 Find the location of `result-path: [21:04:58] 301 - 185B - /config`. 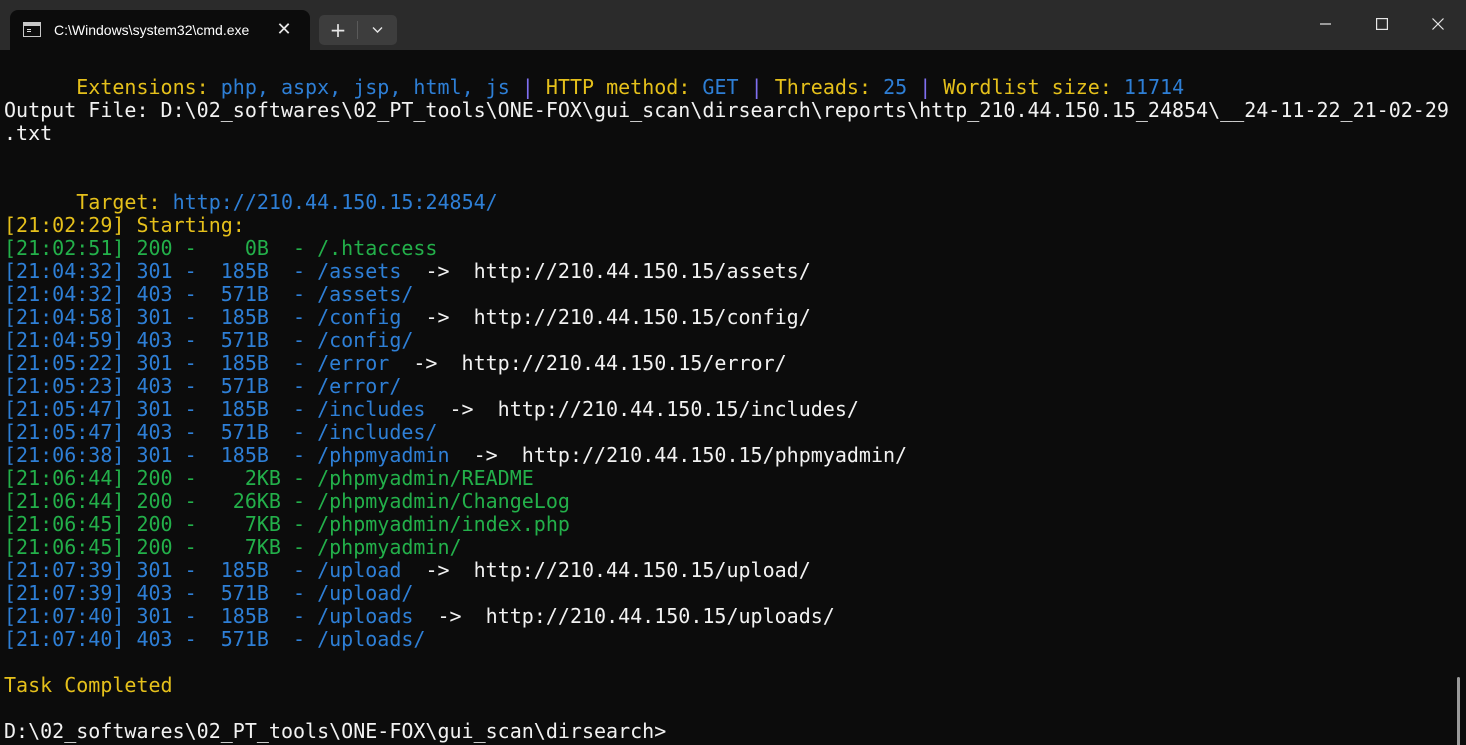

result-path: [21:04:58] 301 - 185B - /config is located at coordinates (203, 317).